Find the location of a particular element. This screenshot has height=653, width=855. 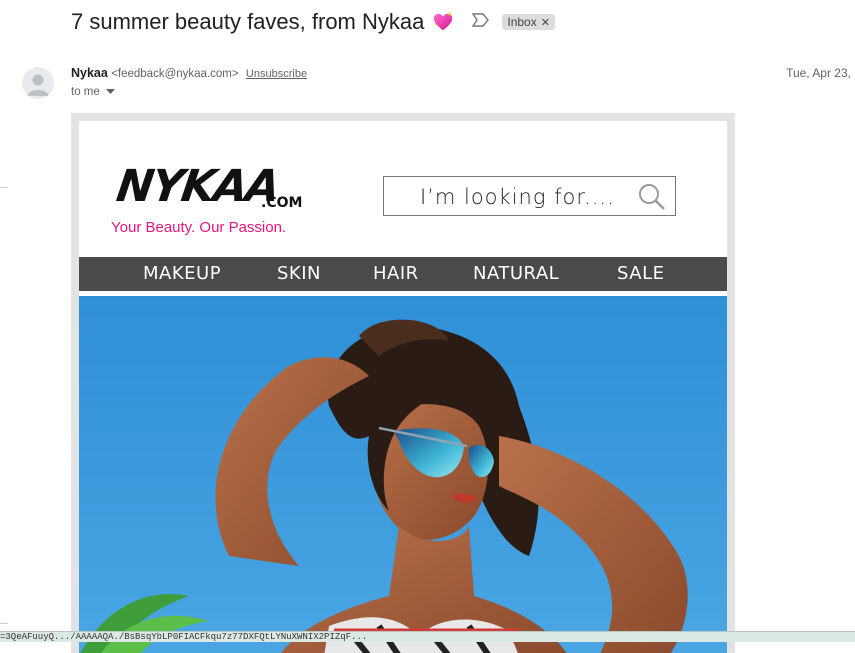

sender-line: Nykaa <feedback@nykaa.com> Unsubscribe is located at coordinates (189, 73).